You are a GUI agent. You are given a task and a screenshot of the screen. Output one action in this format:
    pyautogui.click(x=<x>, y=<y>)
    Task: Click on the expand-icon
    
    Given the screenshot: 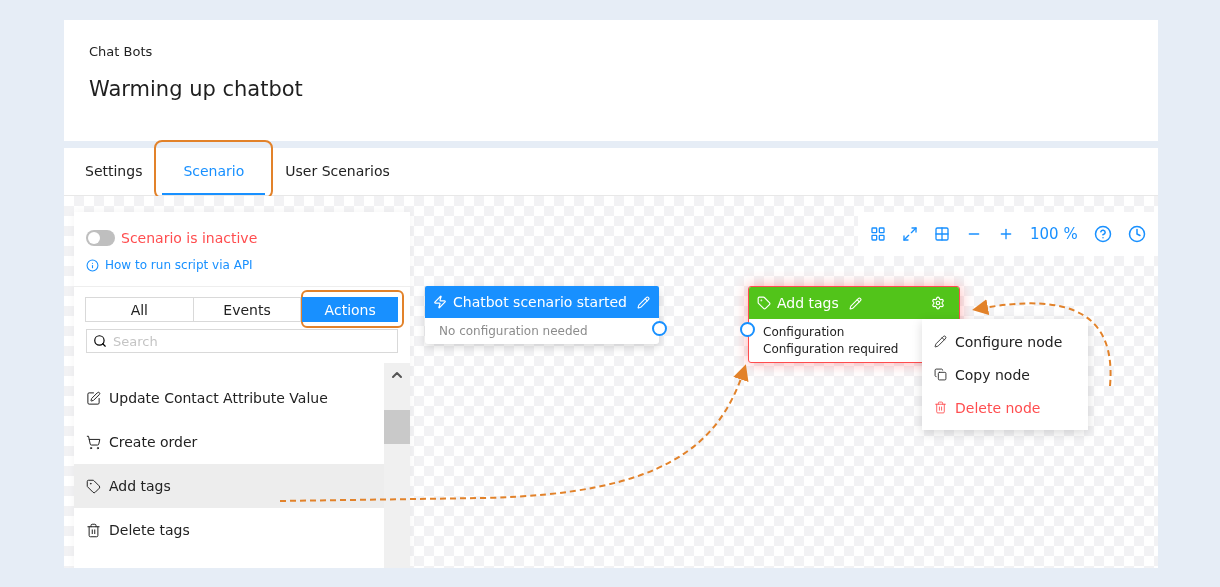 What is the action you would take?
    pyautogui.click(x=910, y=234)
    